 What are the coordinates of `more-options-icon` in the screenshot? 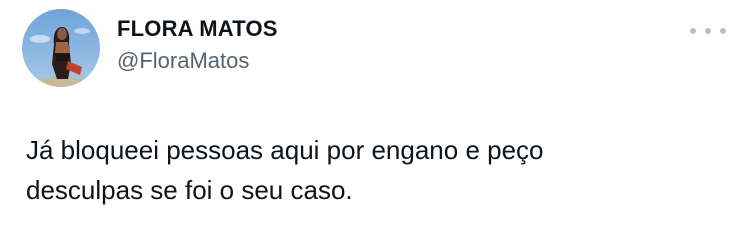 It's located at (708, 31).